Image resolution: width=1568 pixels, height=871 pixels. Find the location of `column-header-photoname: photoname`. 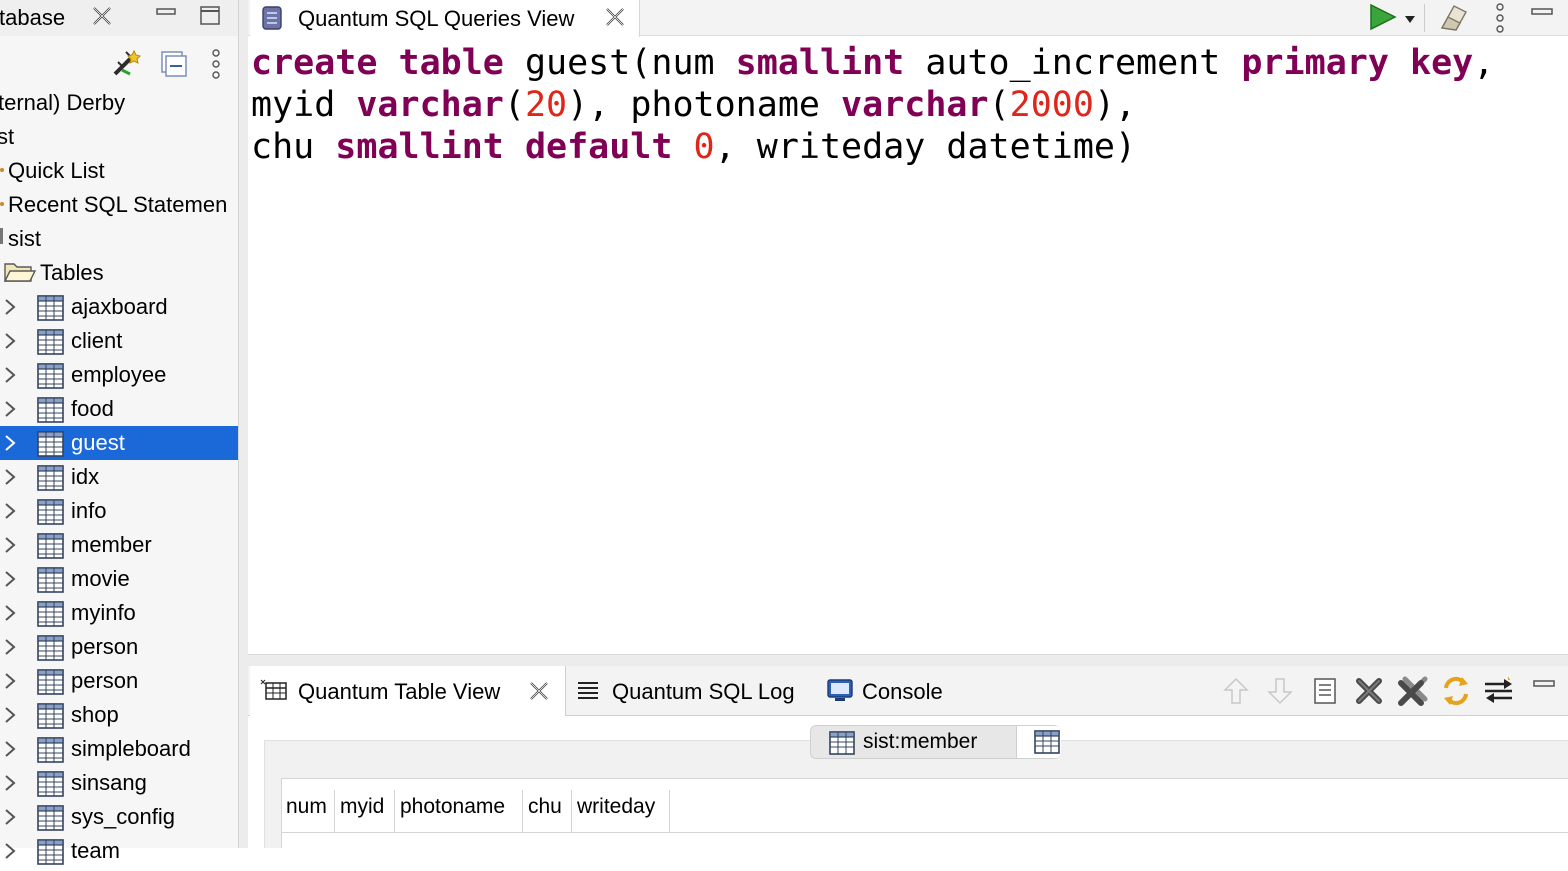

column-header-photoname: photoname is located at coordinates (459, 811).